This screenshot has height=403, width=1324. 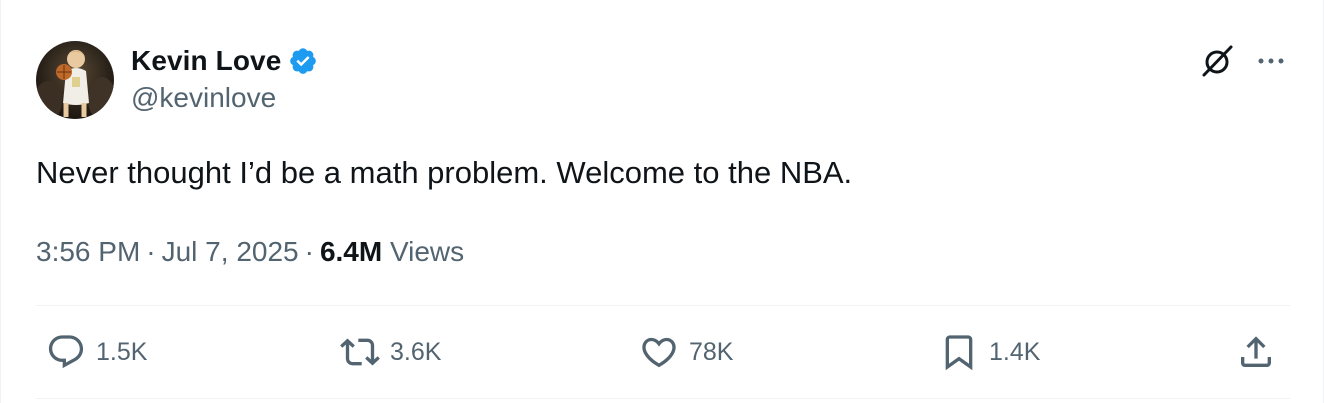 What do you see at coordinates (959, 353) in the screenshot?
I see `bookmark-icon` at bounding box center [959, 353].